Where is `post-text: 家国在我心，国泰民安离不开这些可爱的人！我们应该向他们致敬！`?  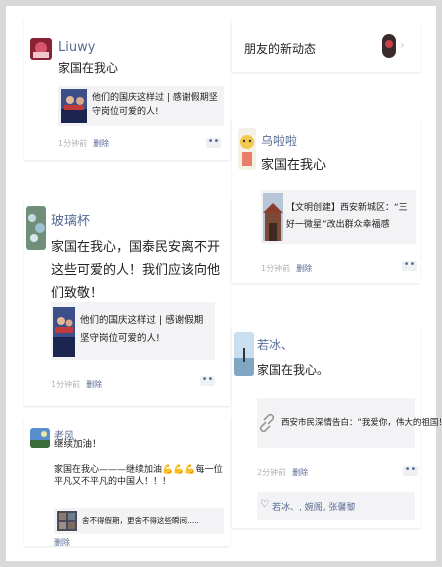
post-text: 家国在我心，国泰民安离不开这些可爱的人！我们应该向他们致敬！ is located at coordinates (136, 270).